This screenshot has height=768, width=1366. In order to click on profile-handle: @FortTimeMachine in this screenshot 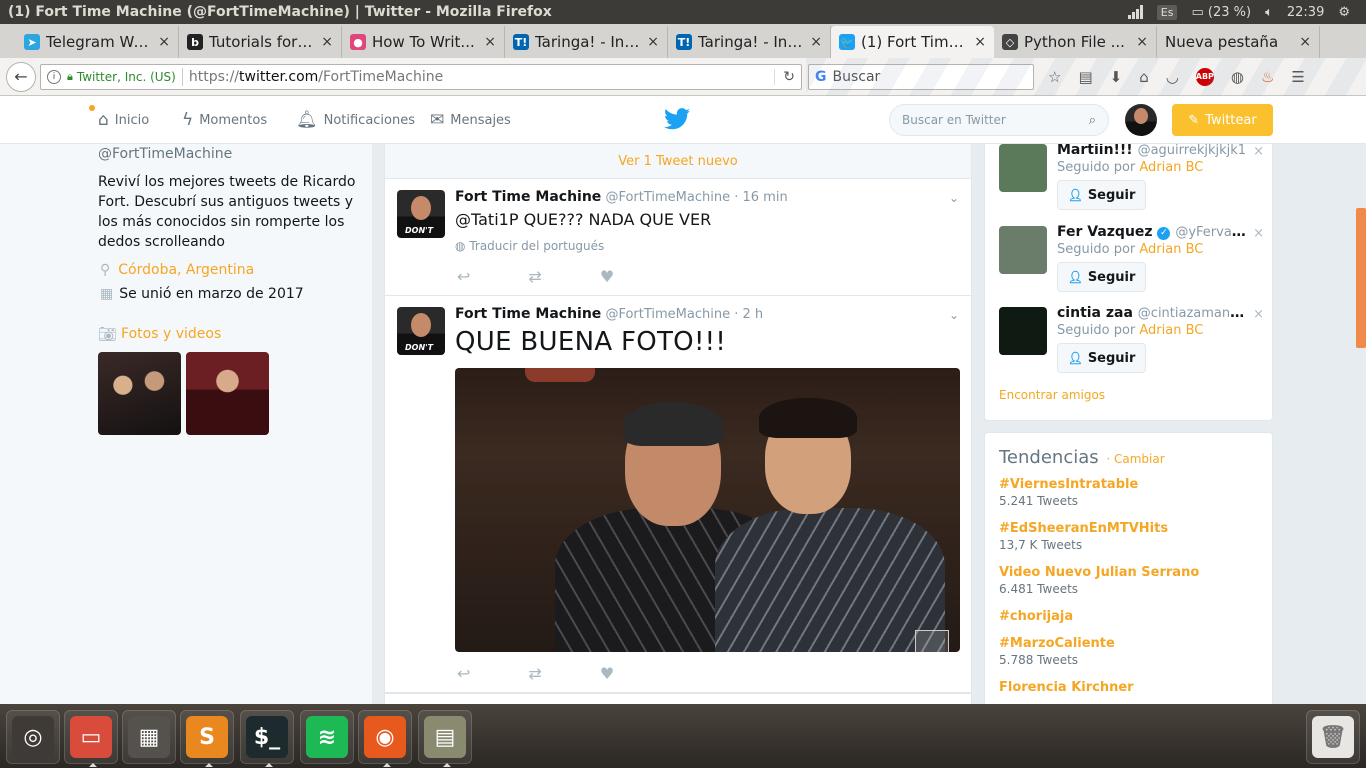, I will do `click(165, 154)`.